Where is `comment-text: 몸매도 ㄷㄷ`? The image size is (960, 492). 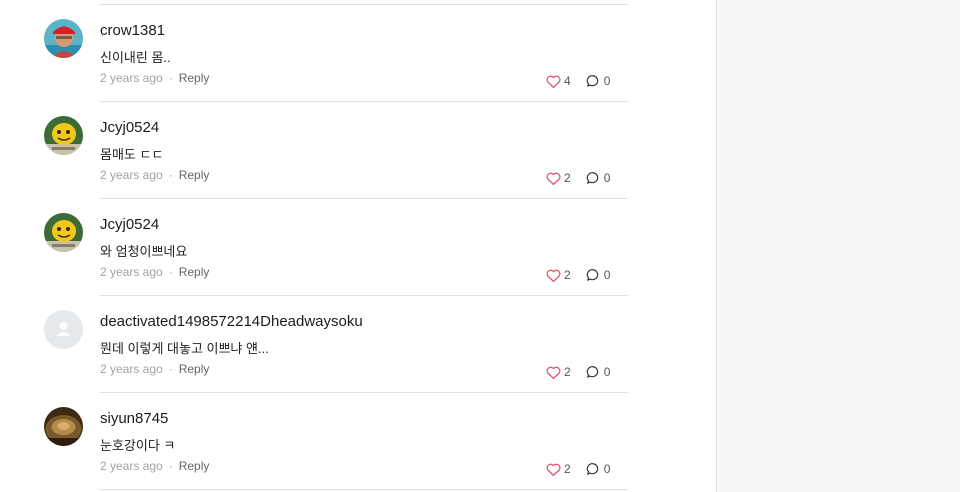
comment-text: 몸매도 ㄷㄷ is located at coordinates (132, 154).